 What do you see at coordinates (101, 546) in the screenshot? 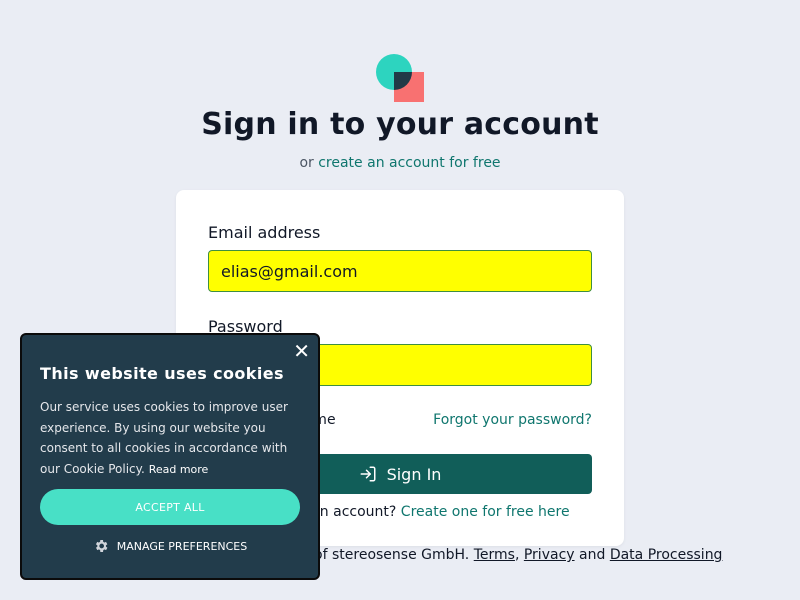
I see `gear-icon` at bounding box center [101, 546].